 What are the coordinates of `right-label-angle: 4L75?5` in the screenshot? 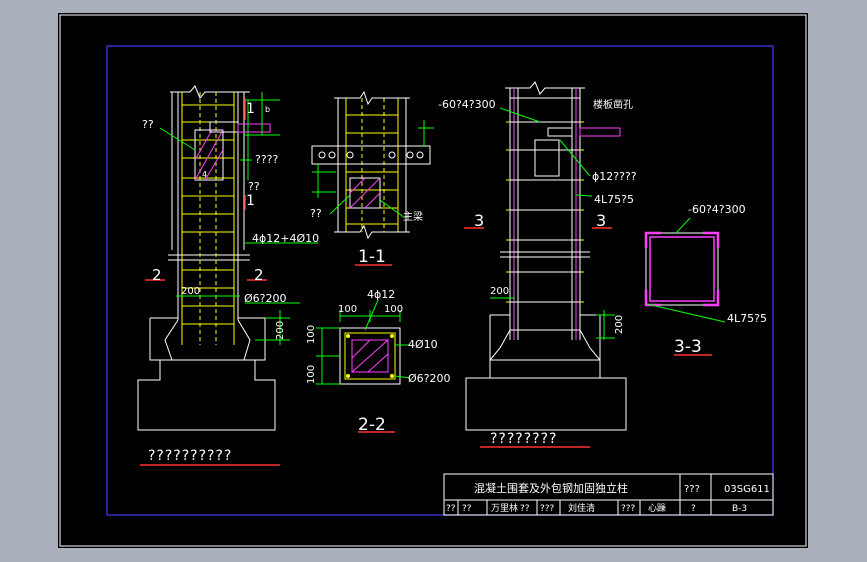 It's located at (614, 199).